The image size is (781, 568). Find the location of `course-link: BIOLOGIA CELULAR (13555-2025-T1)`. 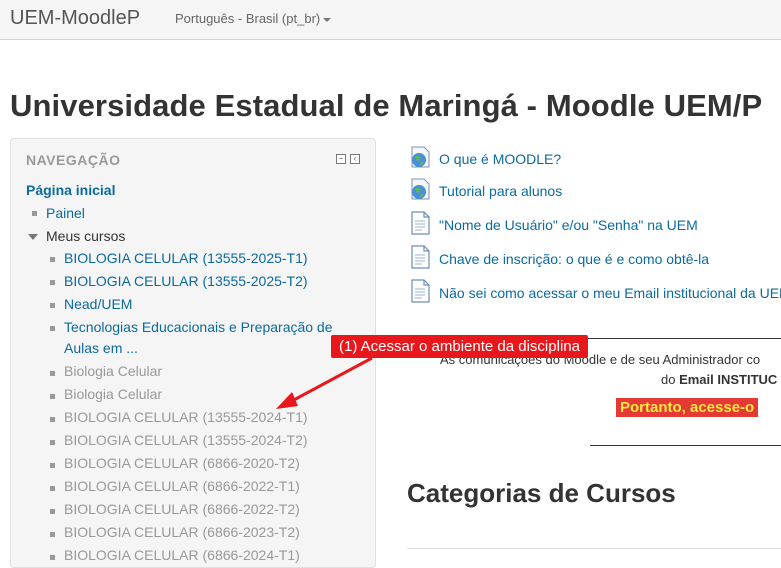

course-link: BIOLOGIA CELULAR (13555-2025-T1) is located at coordinates (186, 258).